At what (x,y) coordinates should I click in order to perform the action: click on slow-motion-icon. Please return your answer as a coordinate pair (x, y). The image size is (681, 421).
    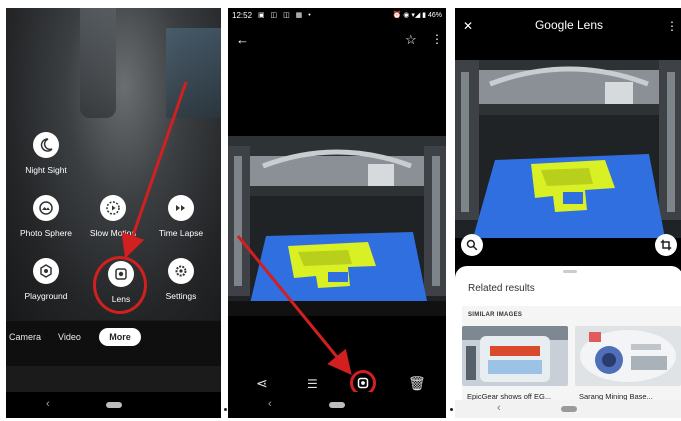
    Looking at the image, I should click on (113, 208).